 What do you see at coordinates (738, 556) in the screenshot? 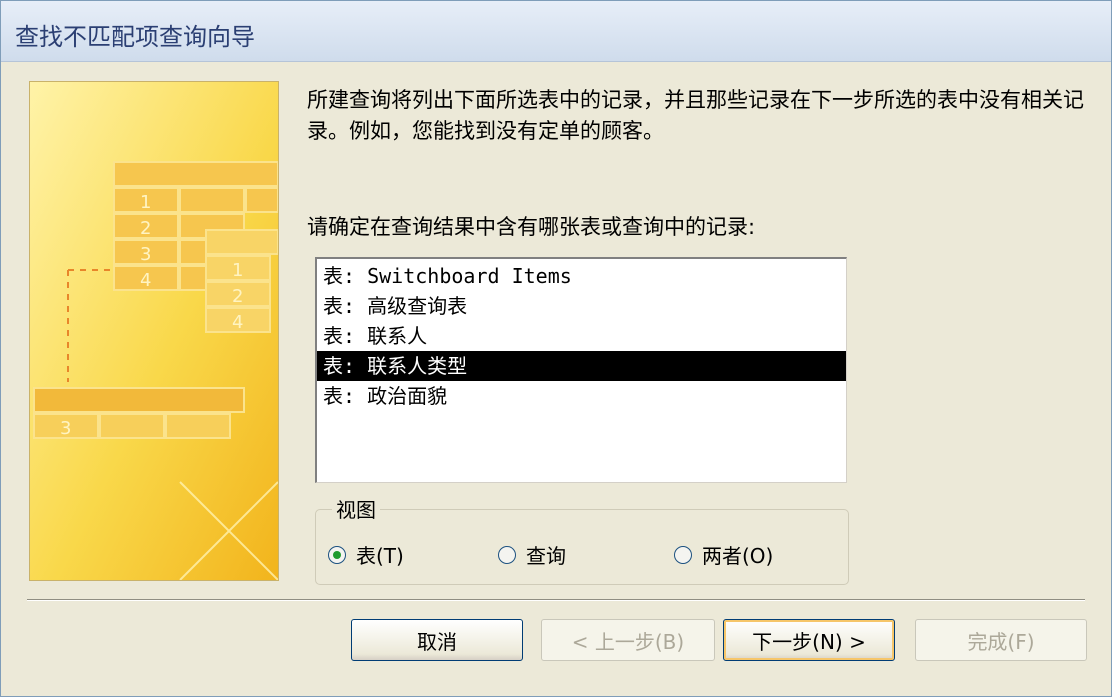
I see `radio-label: 两者(O)` at bounding box center [738, 556].